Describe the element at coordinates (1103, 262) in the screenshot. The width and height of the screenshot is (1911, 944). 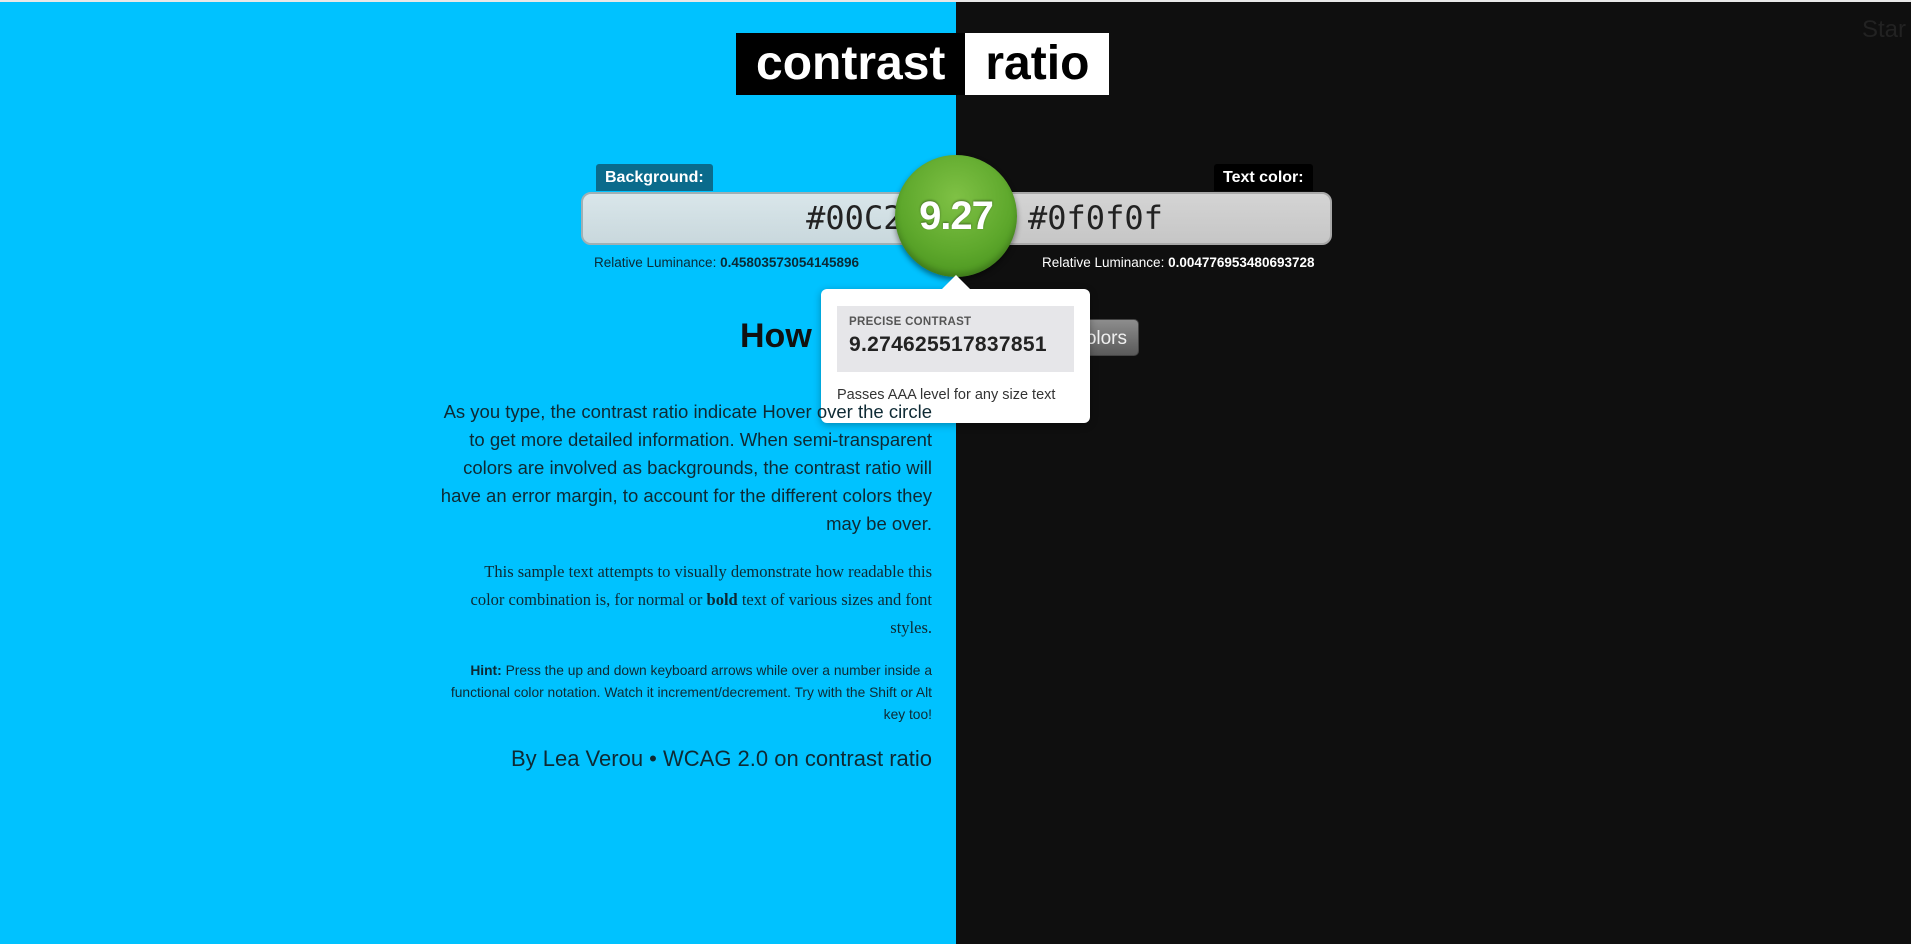
I see `text-color-luminance-label: Relative Luminance:` at that location.